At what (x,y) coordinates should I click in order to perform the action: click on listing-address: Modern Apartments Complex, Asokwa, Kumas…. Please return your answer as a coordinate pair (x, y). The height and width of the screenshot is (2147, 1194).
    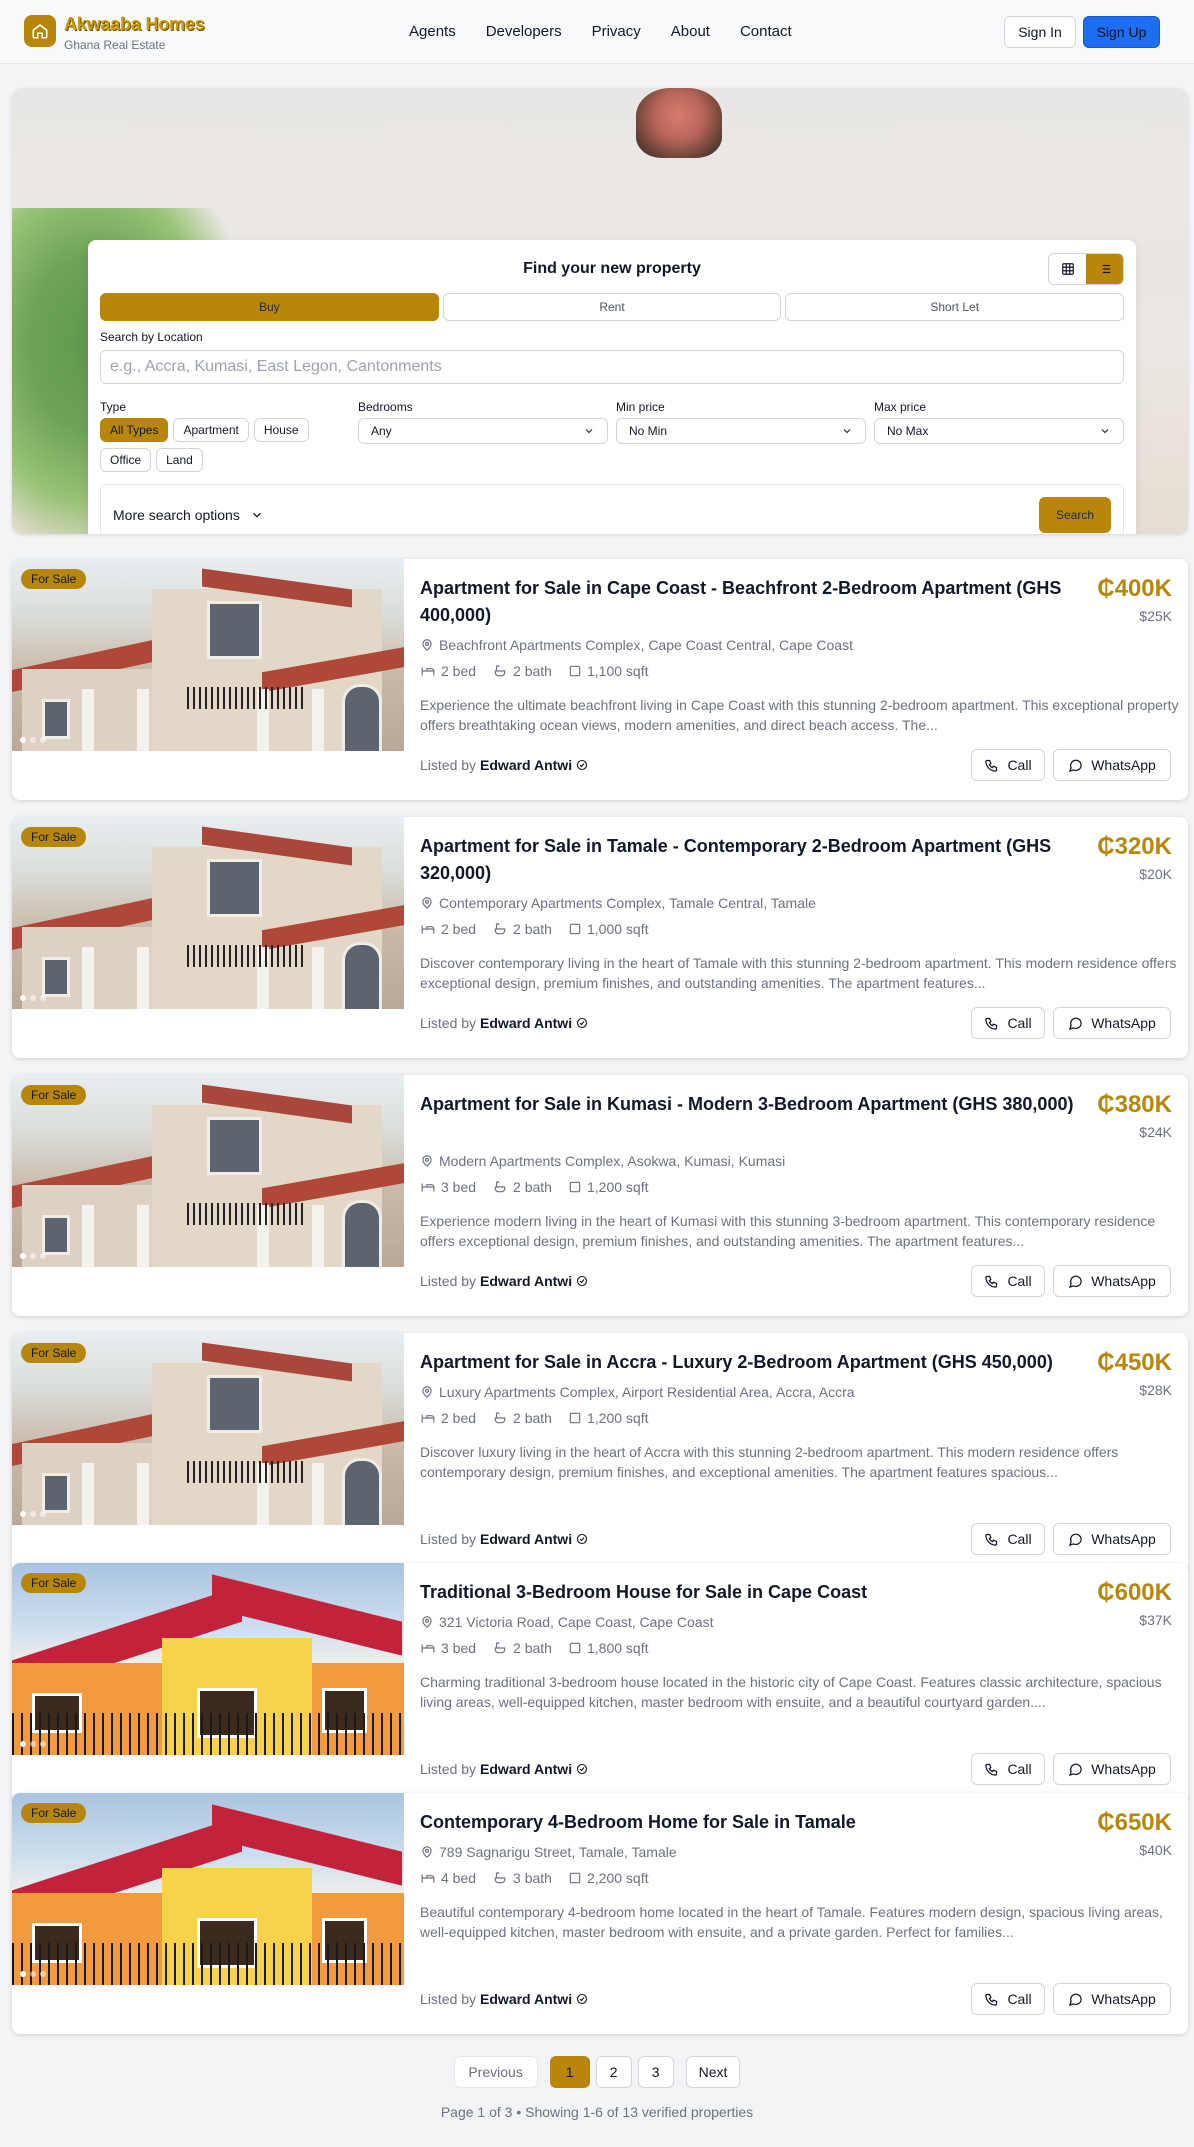
    Looking at the image, I should click on (602, 1161).